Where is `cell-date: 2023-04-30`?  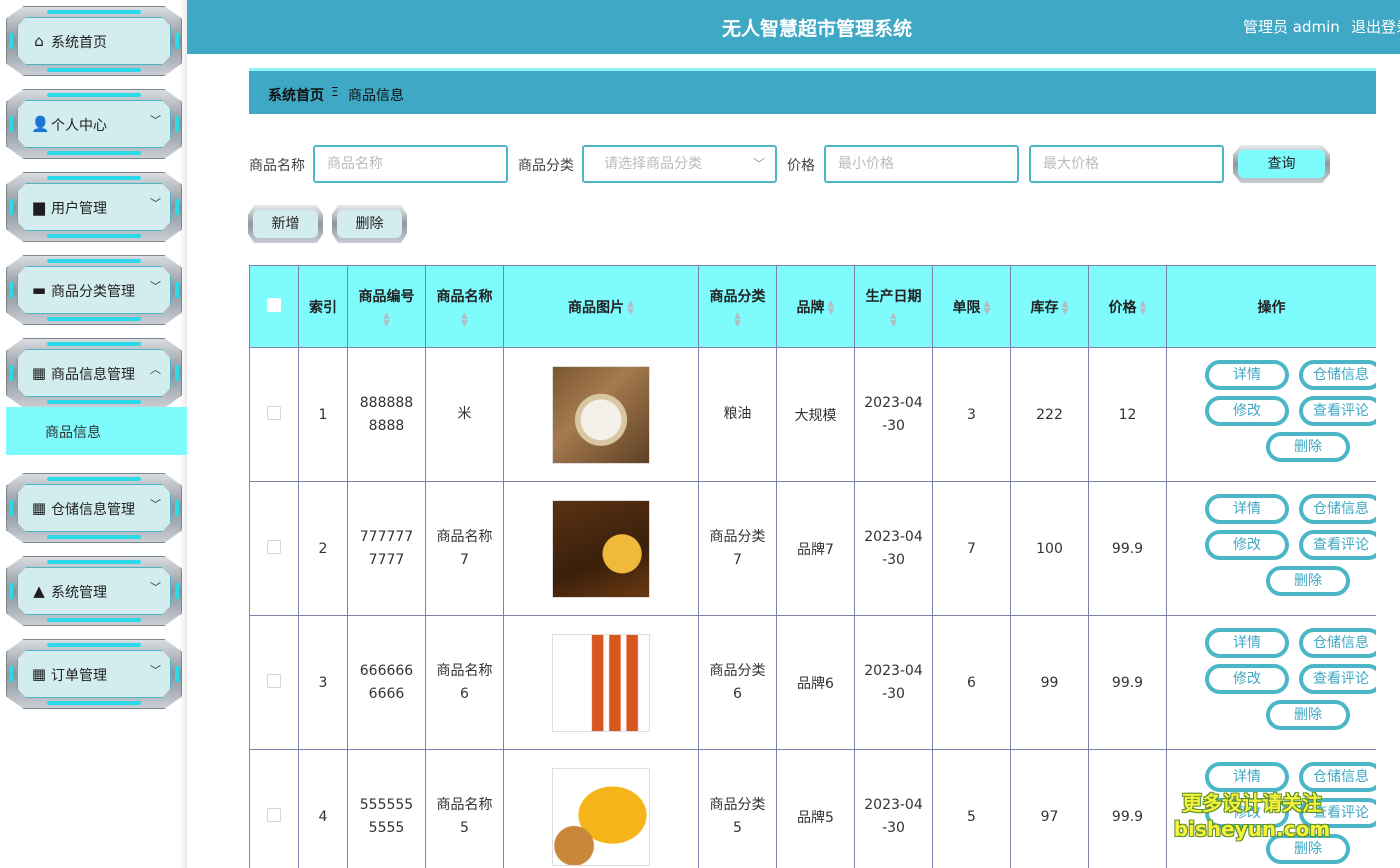
cell-date: 2023-04-30 is located at coordinates (893, 808).